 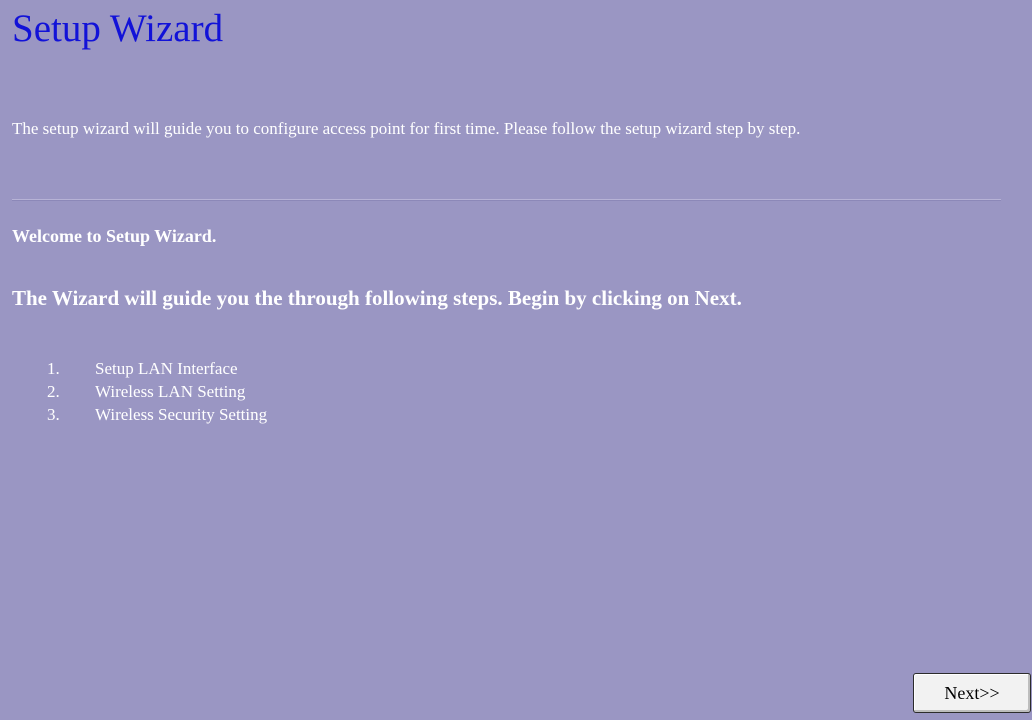 What do you see at coordinates (972, 693) in the screenshot?
I see `next-button: Next>>` at bounding box center [972, 693].